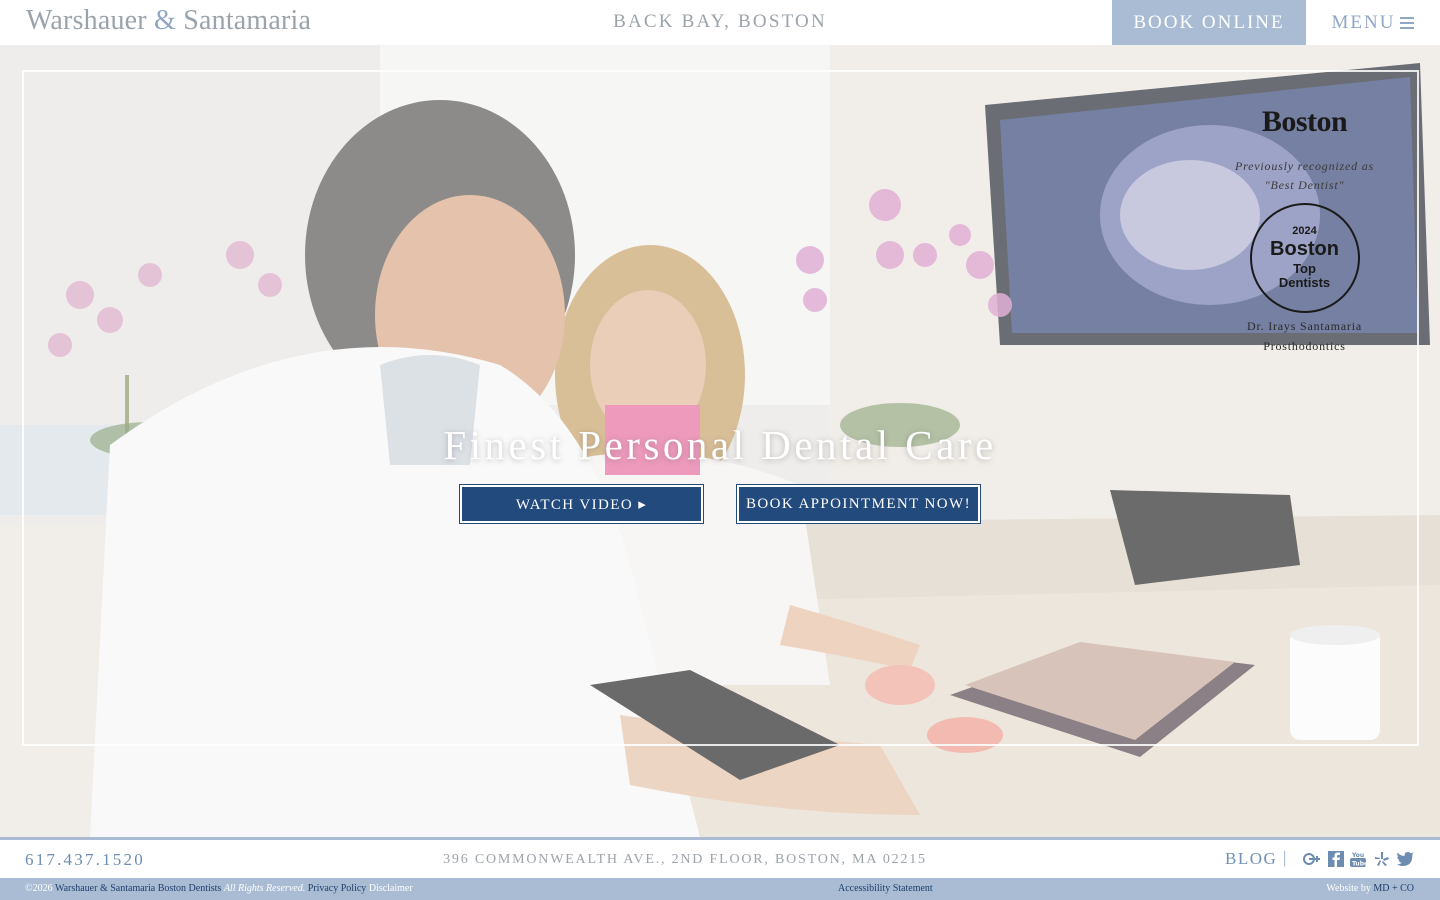  I want to click on menu-button: MENU, so click(1373, 22).